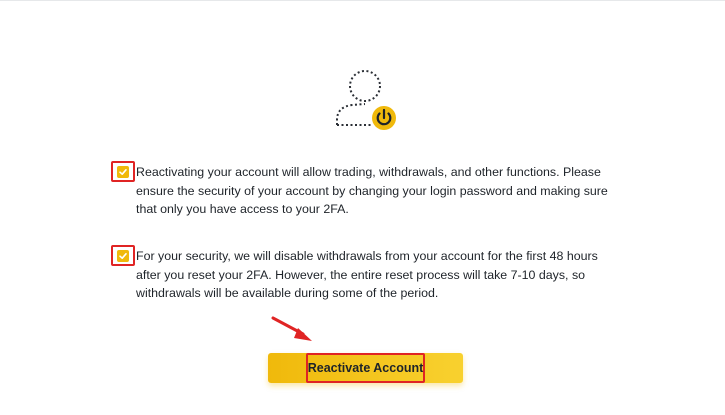  What do you see at coordinates (365, 99) in the screenshot?
I see `user-power-icon` at bounding box center [365, 99].